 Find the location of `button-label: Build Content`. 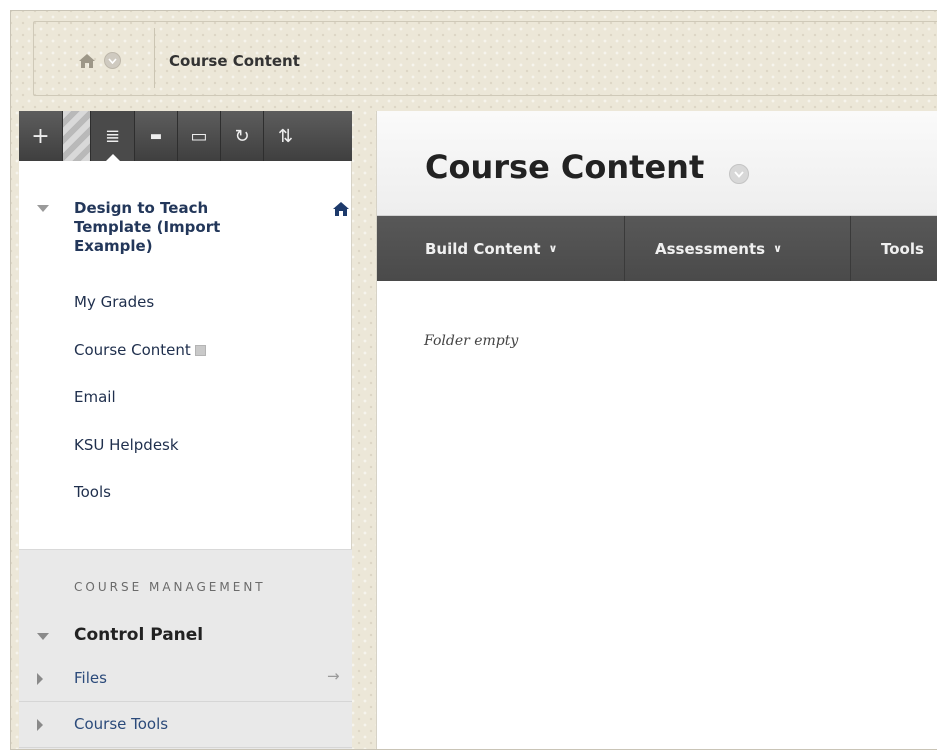

button-label: Build Content is located at coordinates (483, 248).